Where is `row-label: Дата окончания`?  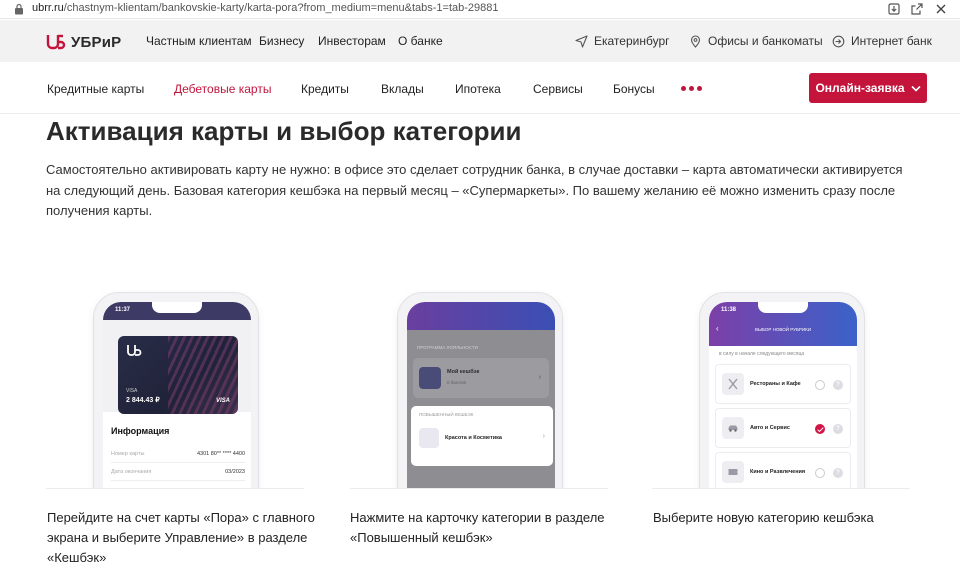
row-label: Дата окончания is located at coordinates (131, 472).